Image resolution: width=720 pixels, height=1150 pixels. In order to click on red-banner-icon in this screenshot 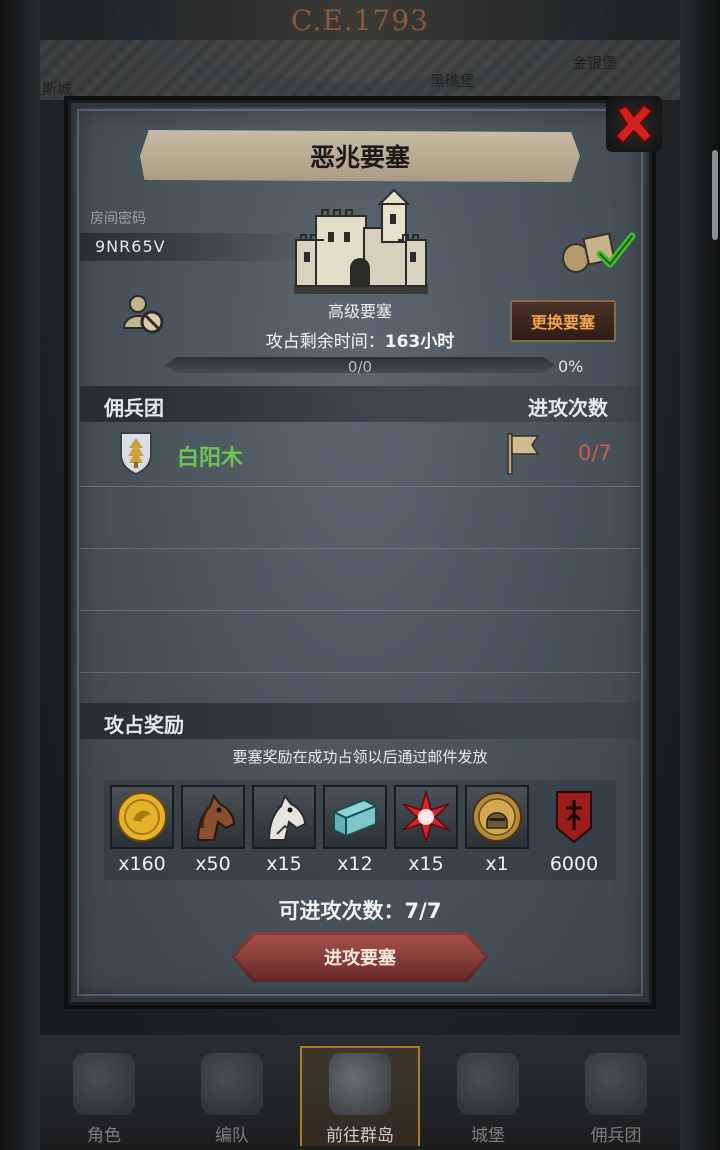, I will do `click(574, 817)`.